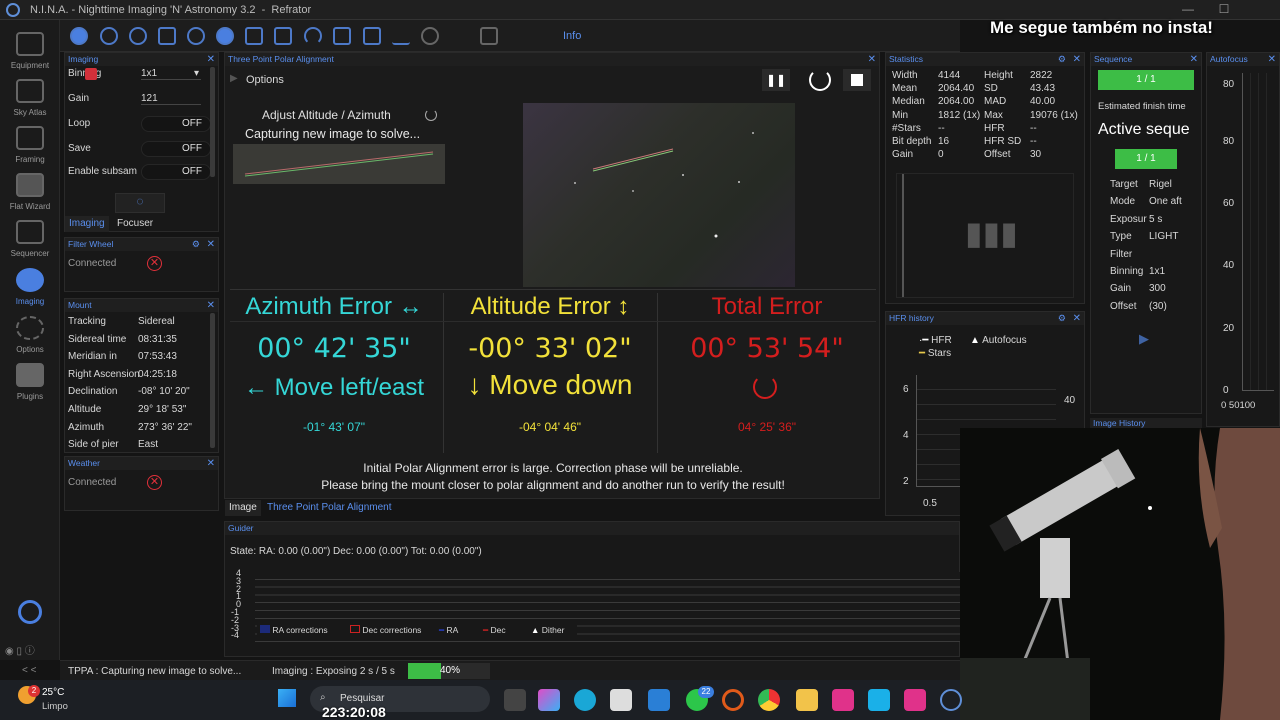 The height and width of the screenshot is (720, 1280). Describe the element at coordinates (1070, 400) in the screenshot. I see `y2-tick: 40` at that location.